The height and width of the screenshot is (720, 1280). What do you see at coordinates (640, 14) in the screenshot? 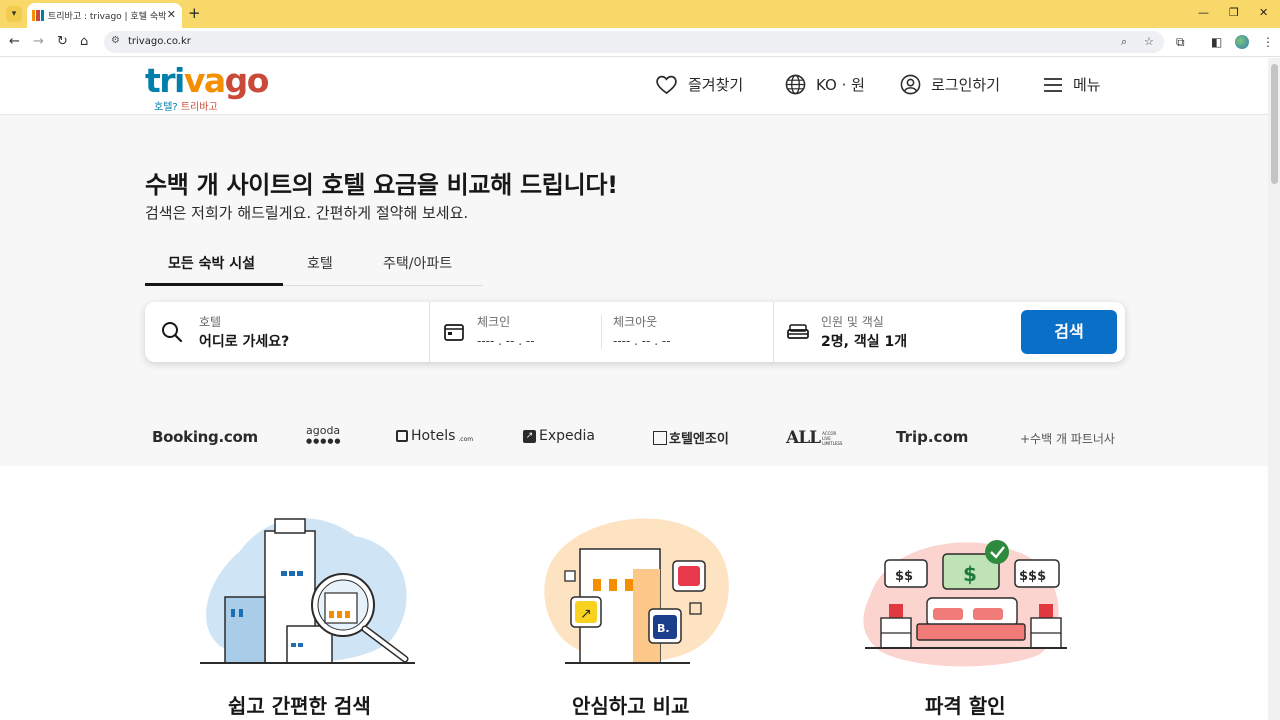
I see `browser-tab-strip: ▾ 트리바고 : trivago | 호텔 숙박 ✕ + — ❐ ✕` at bounding box center [640, 14].